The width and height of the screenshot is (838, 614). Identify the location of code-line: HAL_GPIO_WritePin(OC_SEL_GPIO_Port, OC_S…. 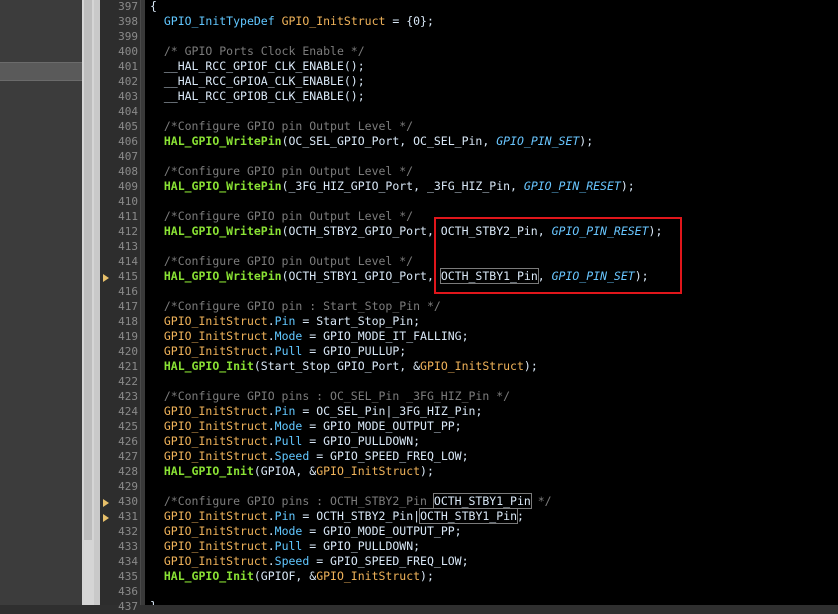
(371, 141).